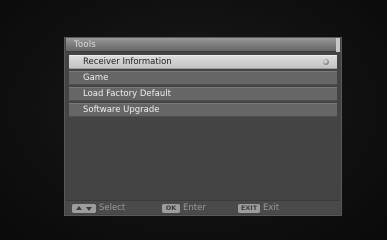 The image size is (387, 240). Describe the element at coordinates (194, 208) in the screenshot. I see `enter-hint-label: Enter` at that location.